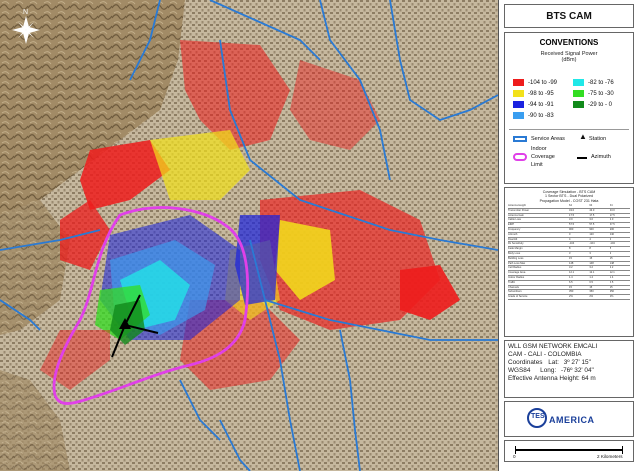 Image resolution: width=640 pixels, height=471 pixels. I want to click on table-cell: Subscribers, so click(515, 292).